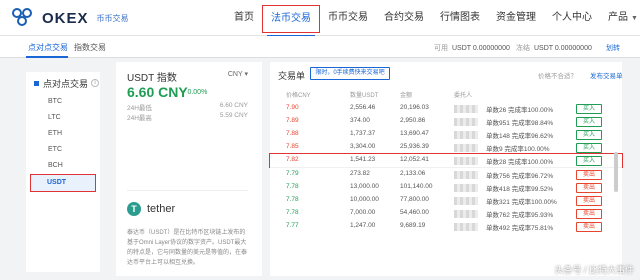 This screenshot has width=640, height=280. Describe the element at coordinates (413, 120) in the screenshot. I see `order-total: 2,950.86` at that location.